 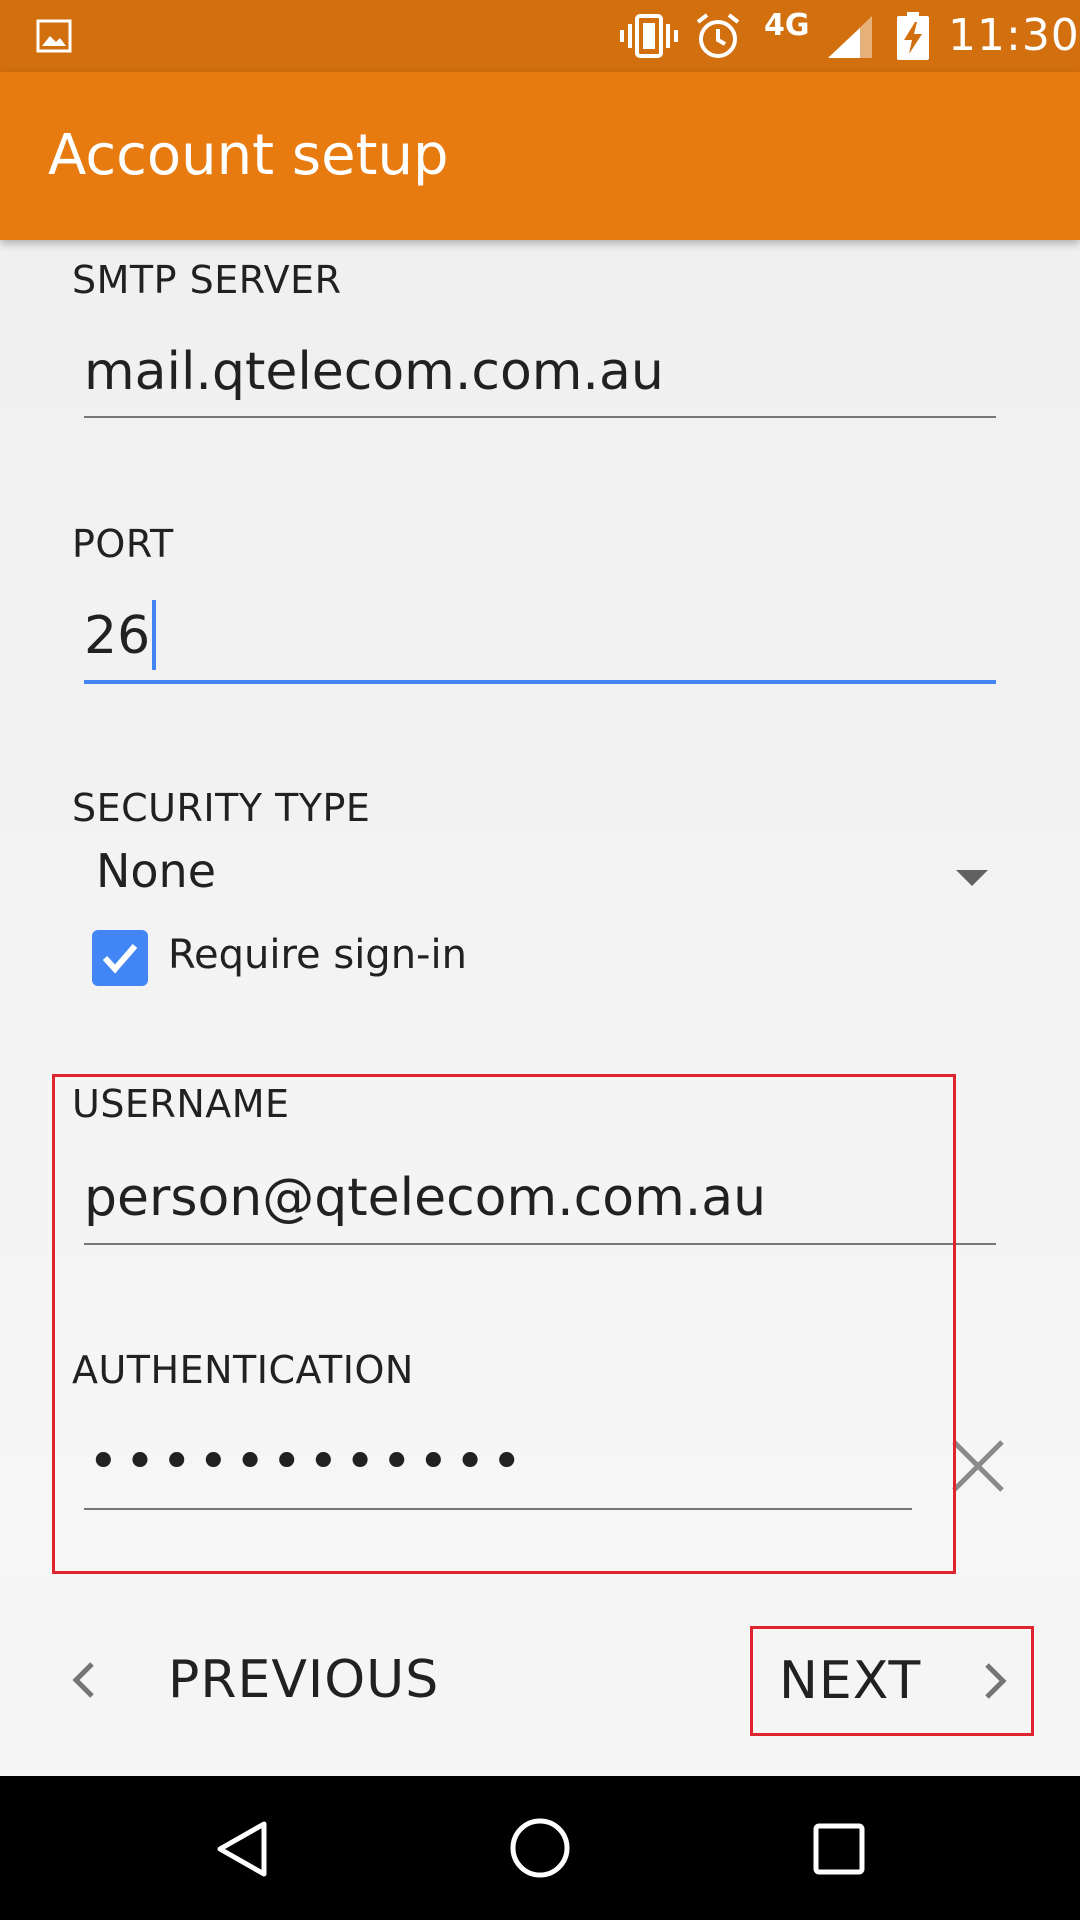 What do you see at coordinates (978, 1466) in the screenshot?
I see `clear-icon` at bounding box center [978, 1466].